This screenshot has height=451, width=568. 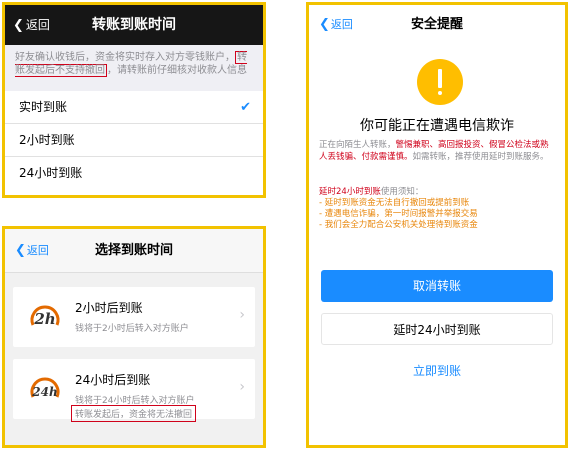 What do you see at coordinates (132, 329) in the screenshot?
I see `card-subtitle: 钱将于2小时后转入对方账户` at bounding box center [132, 329].